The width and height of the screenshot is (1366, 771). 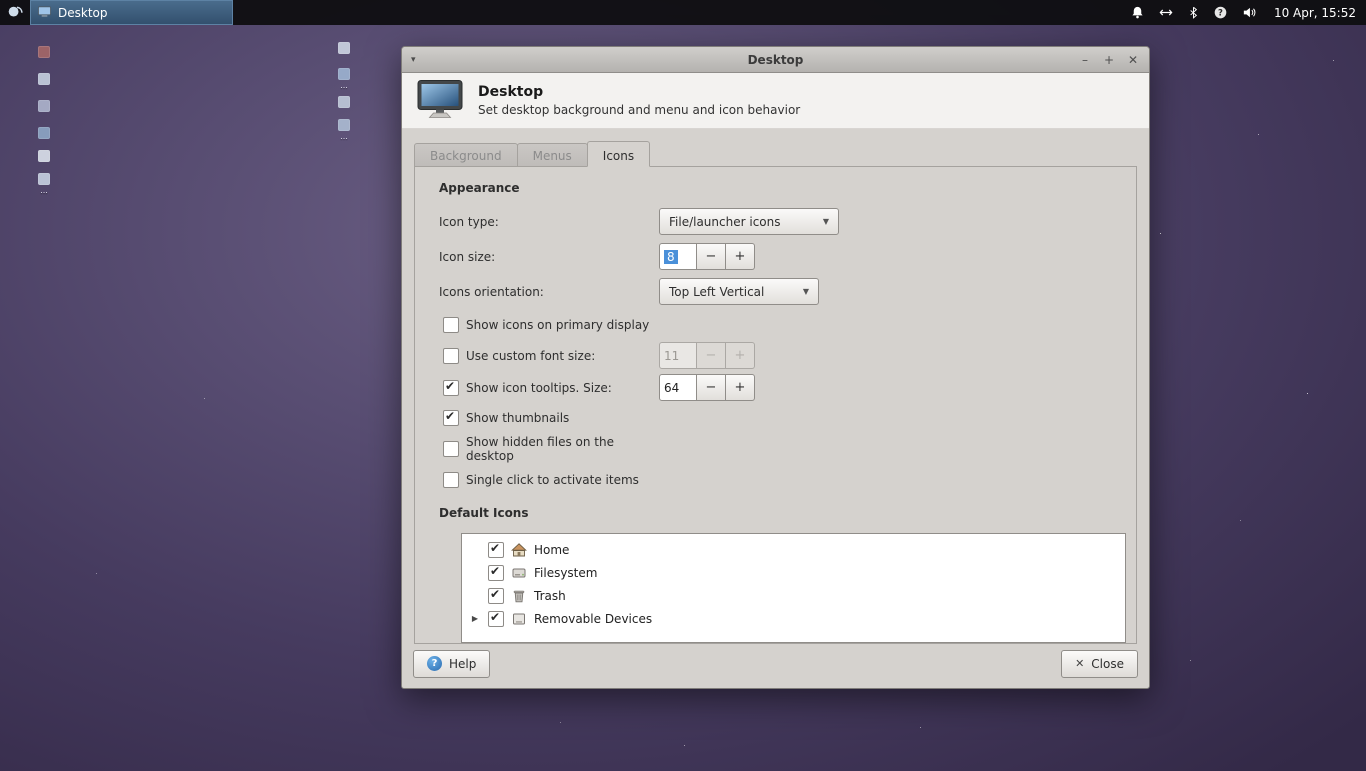 What do you see at coordinates (683, 12) in the screenshot?
I see `top-panel: Desktop ? 10 Apr, 15:52` at bounding box center [683, 12].